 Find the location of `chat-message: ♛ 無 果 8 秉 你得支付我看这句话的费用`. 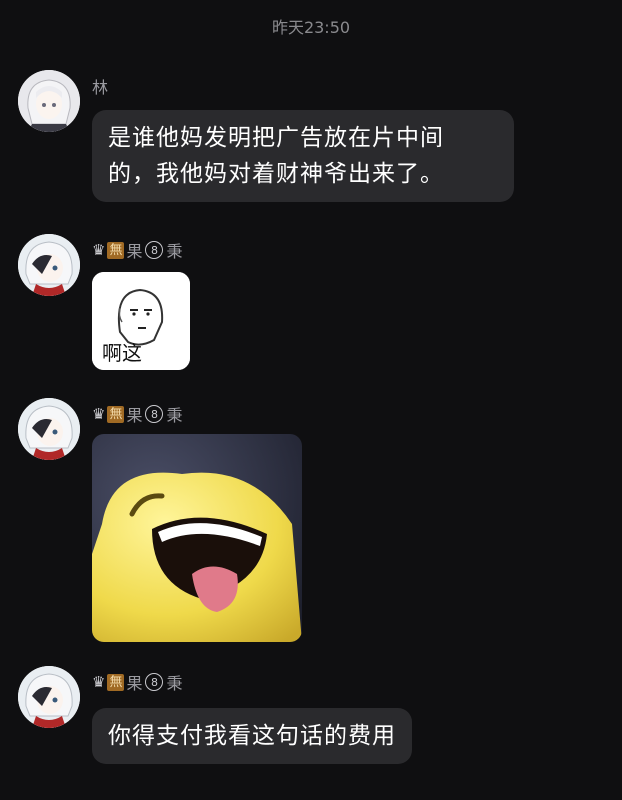

chat-message: ♛ 無 果 8 秉 你得支付我看这句话的费用 is located at coordinates (313, 722).